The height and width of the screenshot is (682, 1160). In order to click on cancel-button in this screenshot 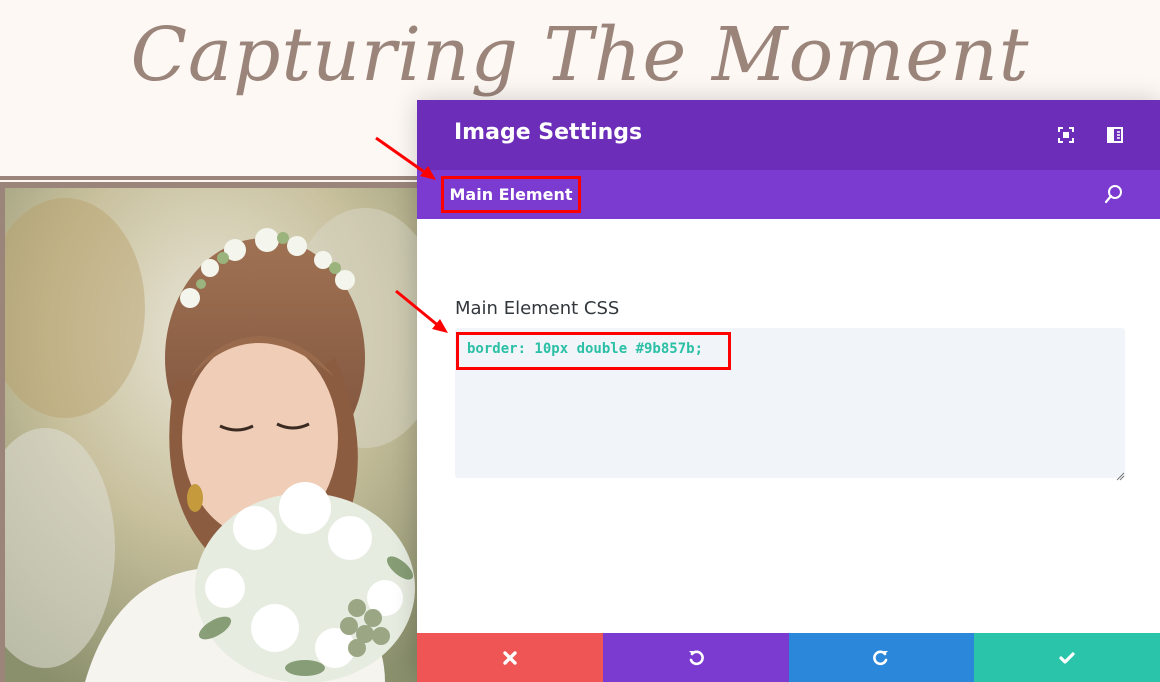, I will do `click(510, 657)`.